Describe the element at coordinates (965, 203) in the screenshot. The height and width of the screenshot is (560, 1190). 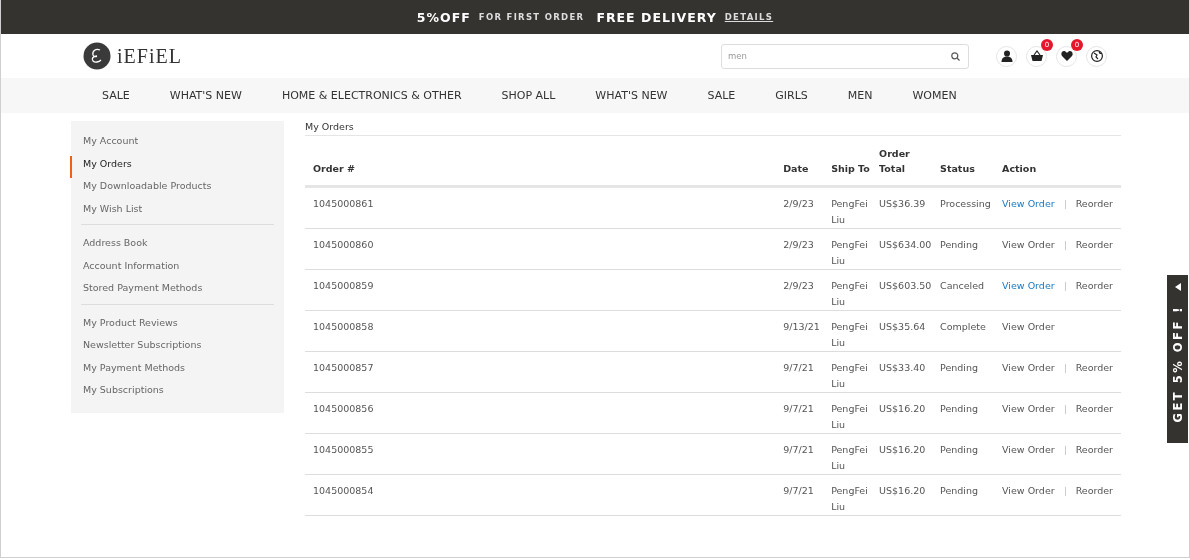
I see `table-cell: Processing` at that location.